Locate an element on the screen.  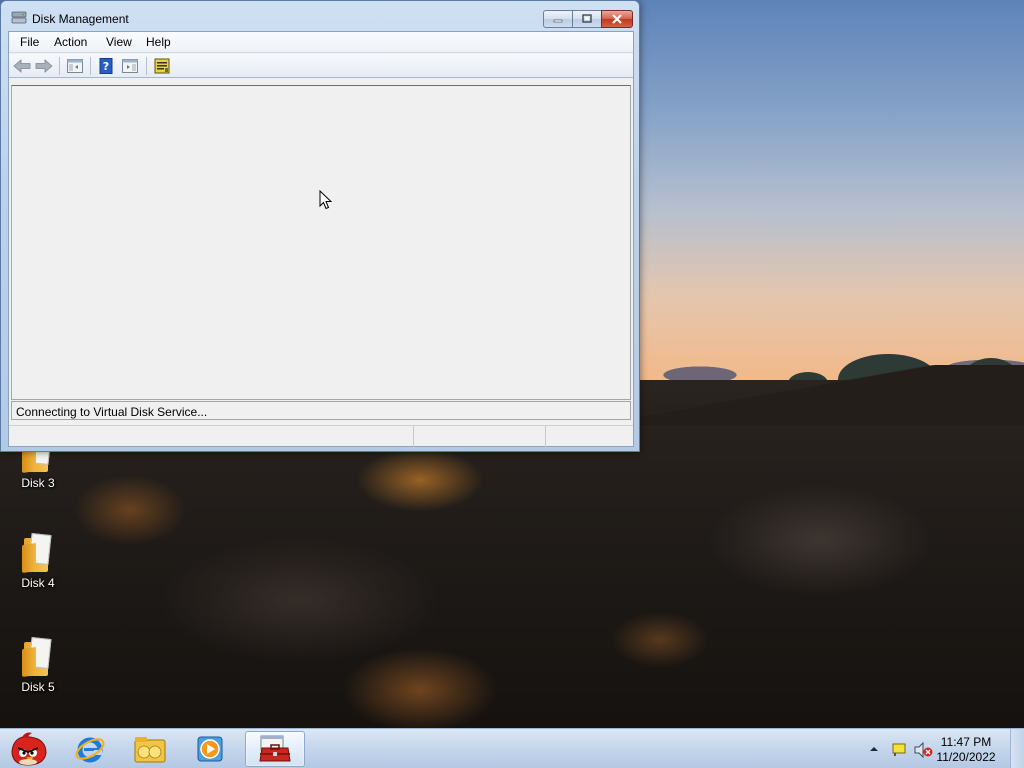
action-center-flag-icon is located at coordinates (899, 749).